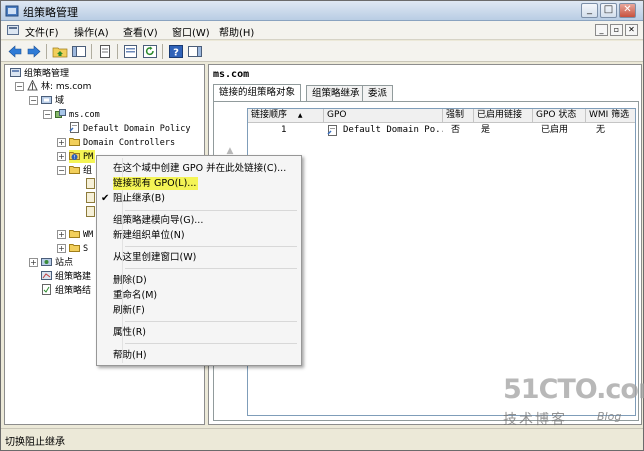 Image resolution: width=644 pixels, height=451 pixels. What do you see at coordinates (12, 11) in the screenshot?
I see `gpmc-app-icon` at bounding box center [12, 11].